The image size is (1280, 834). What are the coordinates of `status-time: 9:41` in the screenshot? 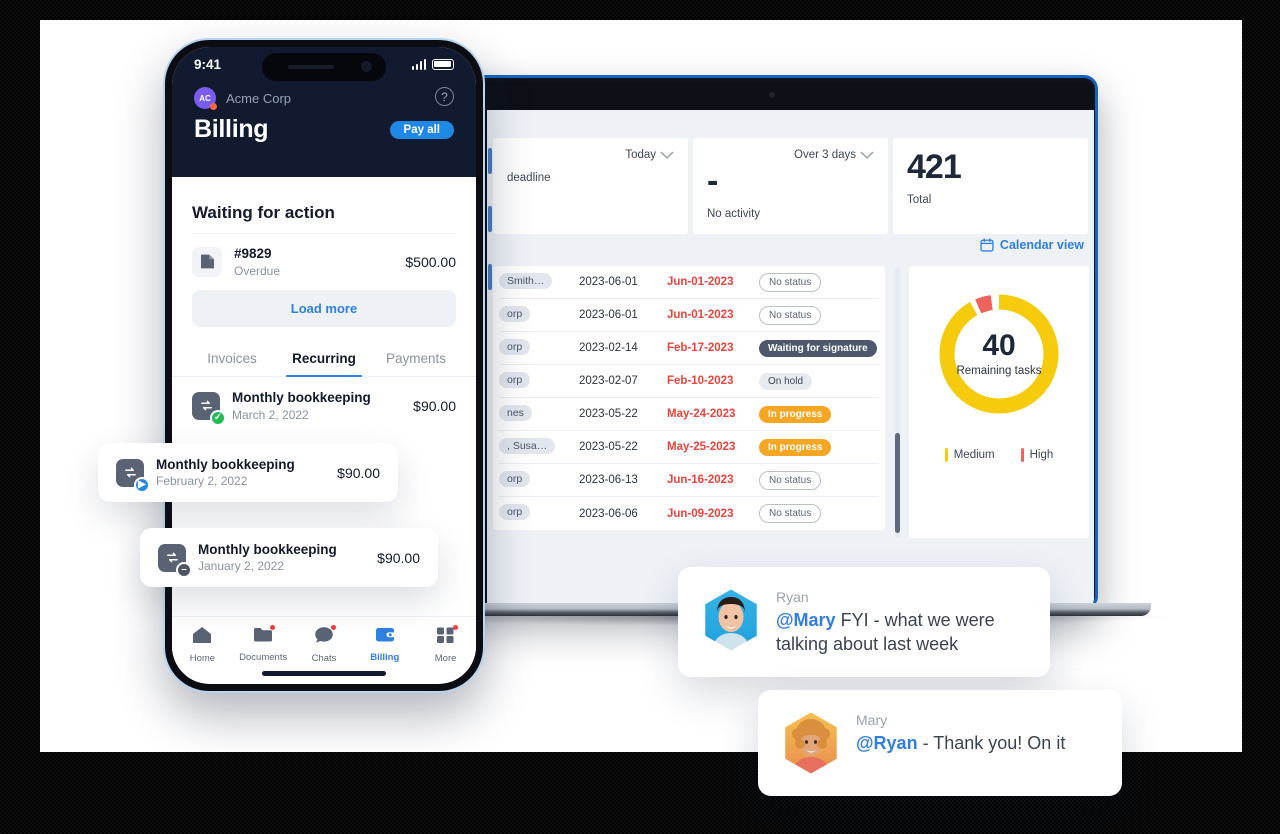 It's located at (208, 64).